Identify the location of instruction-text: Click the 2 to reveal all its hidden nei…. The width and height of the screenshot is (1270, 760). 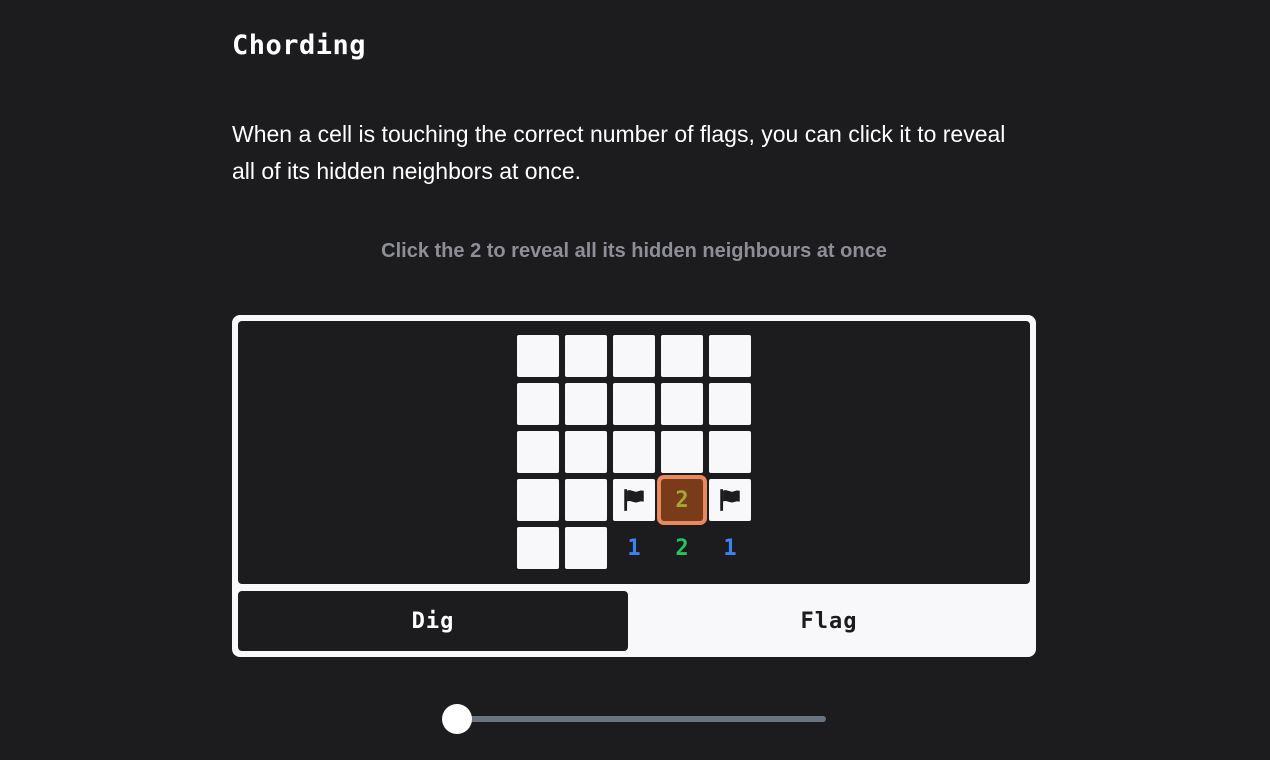
(634, 251).